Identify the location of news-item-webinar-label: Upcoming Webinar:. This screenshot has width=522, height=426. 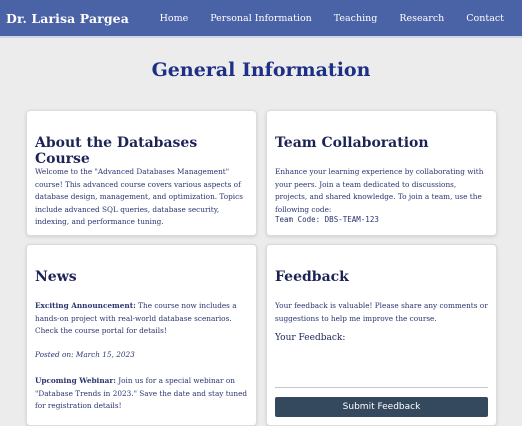
(75, 380).